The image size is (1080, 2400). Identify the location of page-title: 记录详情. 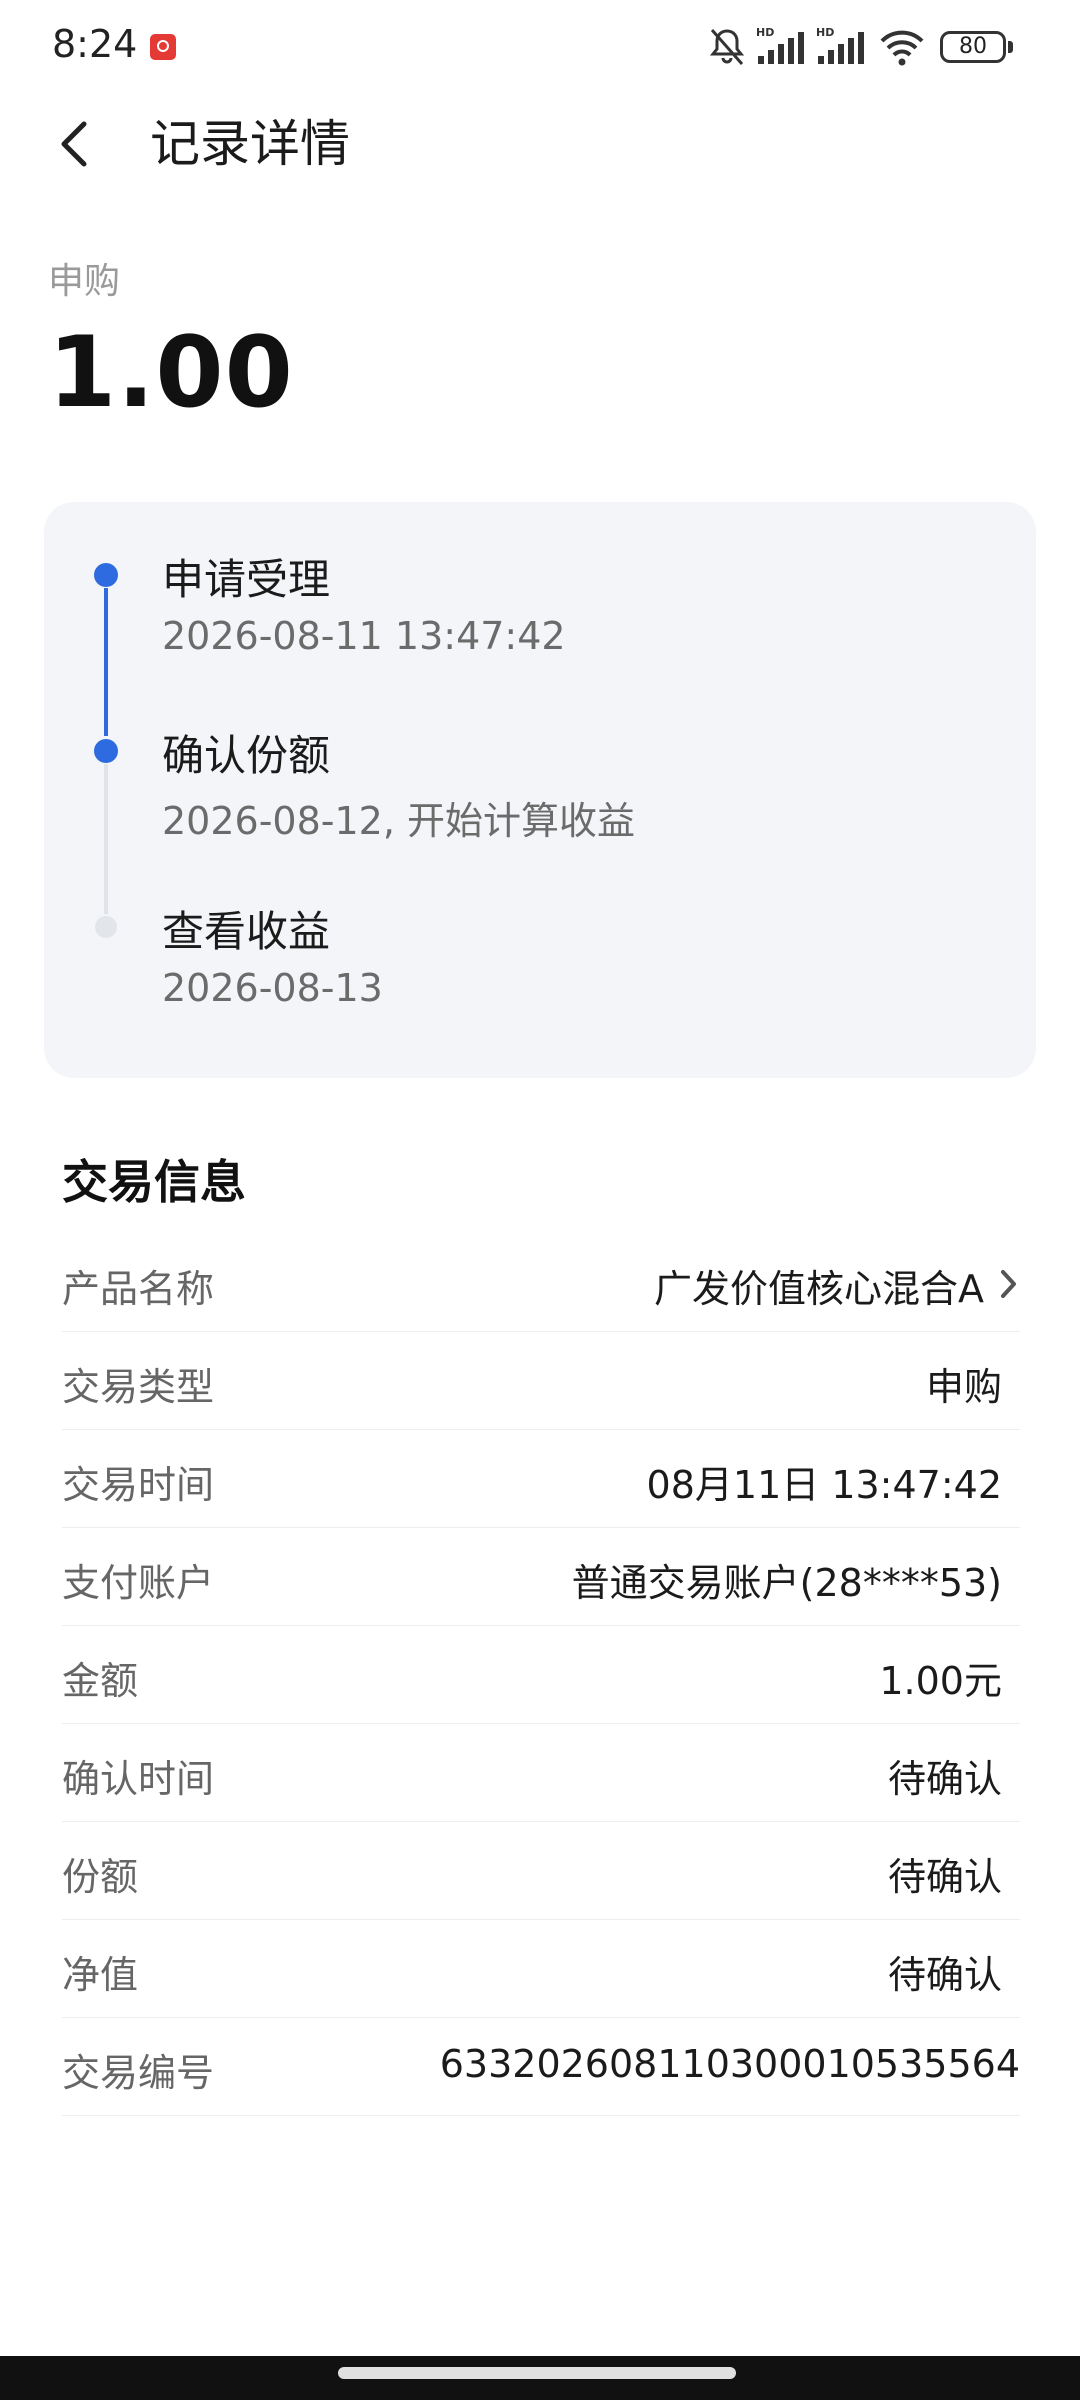
(250, 144).